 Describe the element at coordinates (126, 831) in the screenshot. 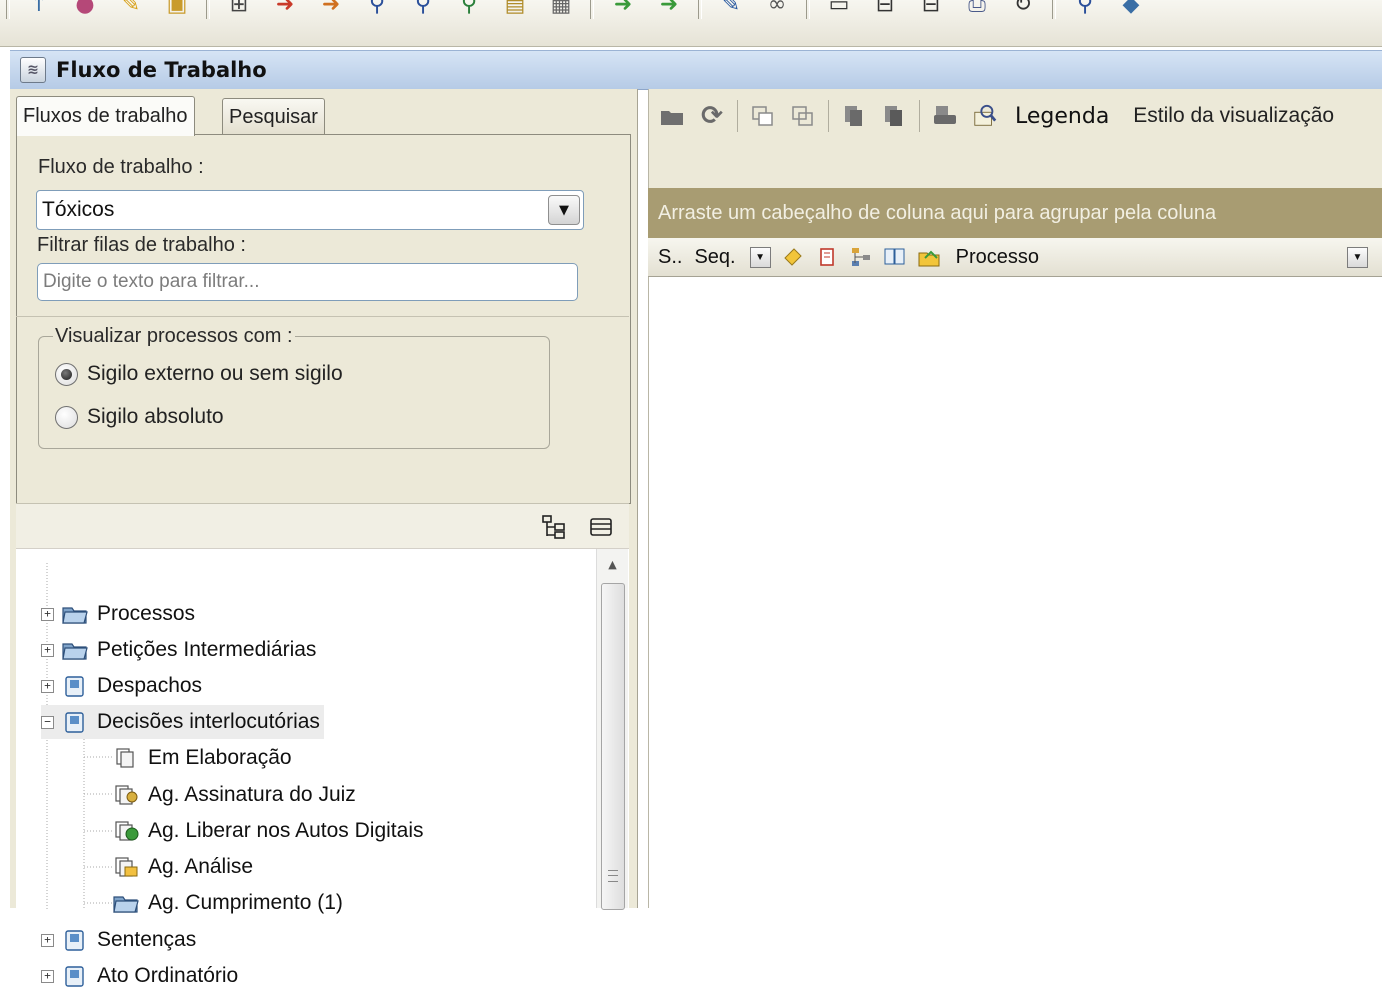

I see `documents-release-icon` at that location.